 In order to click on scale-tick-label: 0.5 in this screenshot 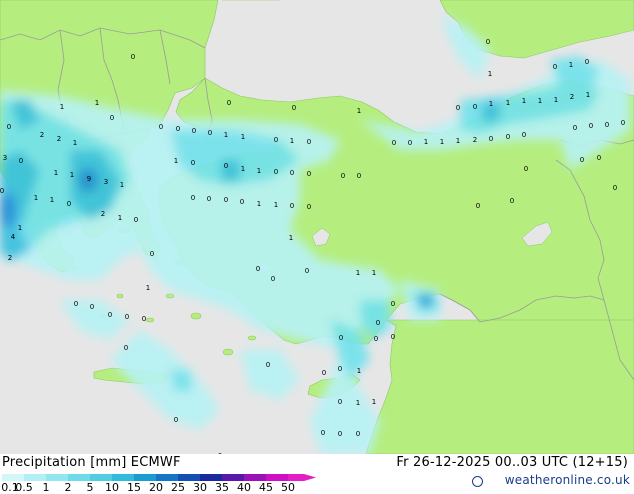, I will do `click(24, 487)`.